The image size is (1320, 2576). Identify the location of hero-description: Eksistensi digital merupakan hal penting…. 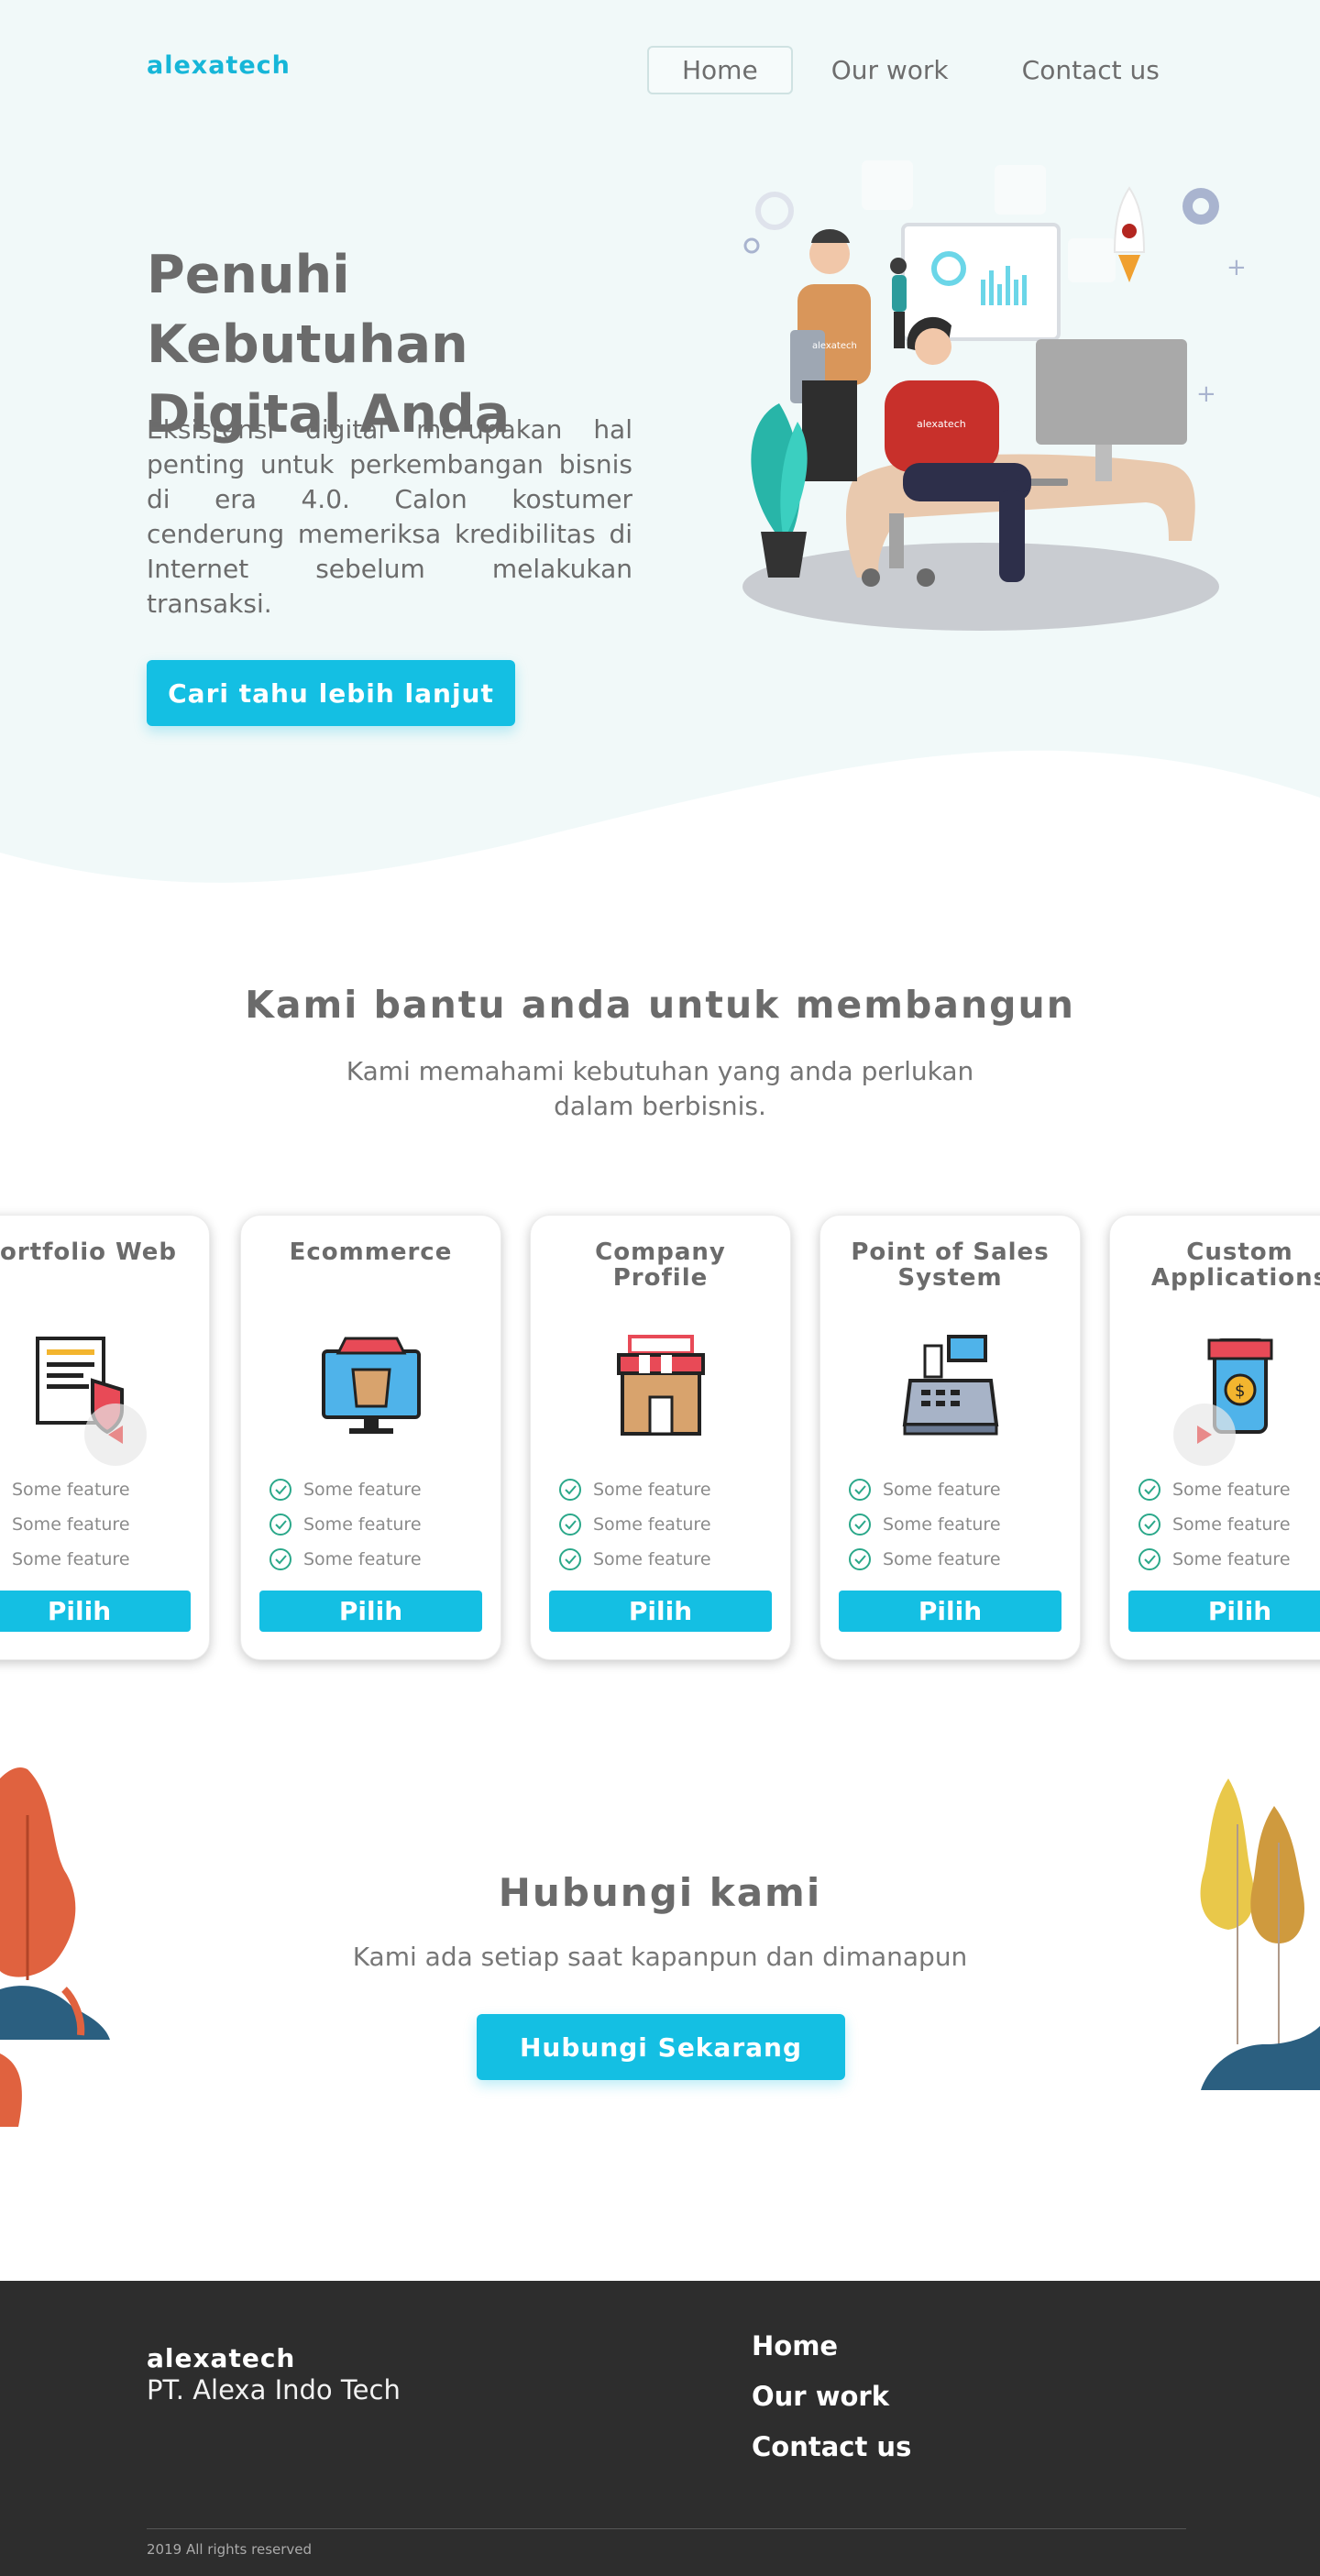
(389, 517).